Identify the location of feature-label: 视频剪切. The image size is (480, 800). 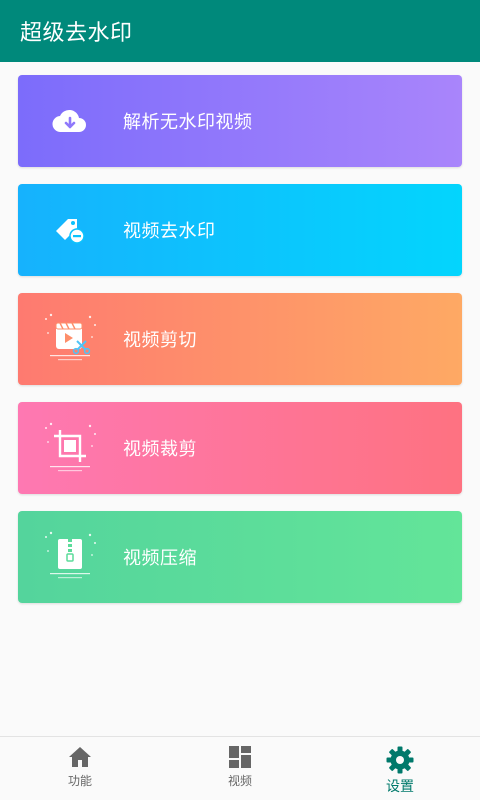
(160, 340).